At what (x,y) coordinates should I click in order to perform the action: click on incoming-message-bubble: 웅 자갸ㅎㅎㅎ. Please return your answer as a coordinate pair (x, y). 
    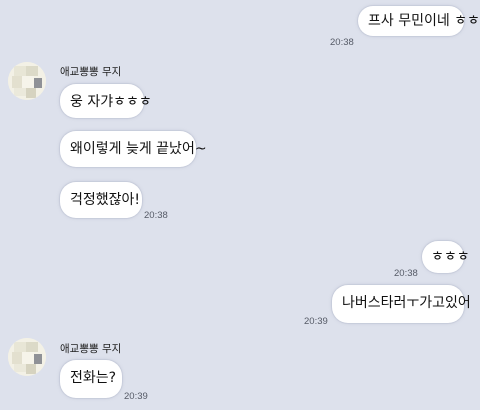
    Looking at the image, I should click on (106, 101).